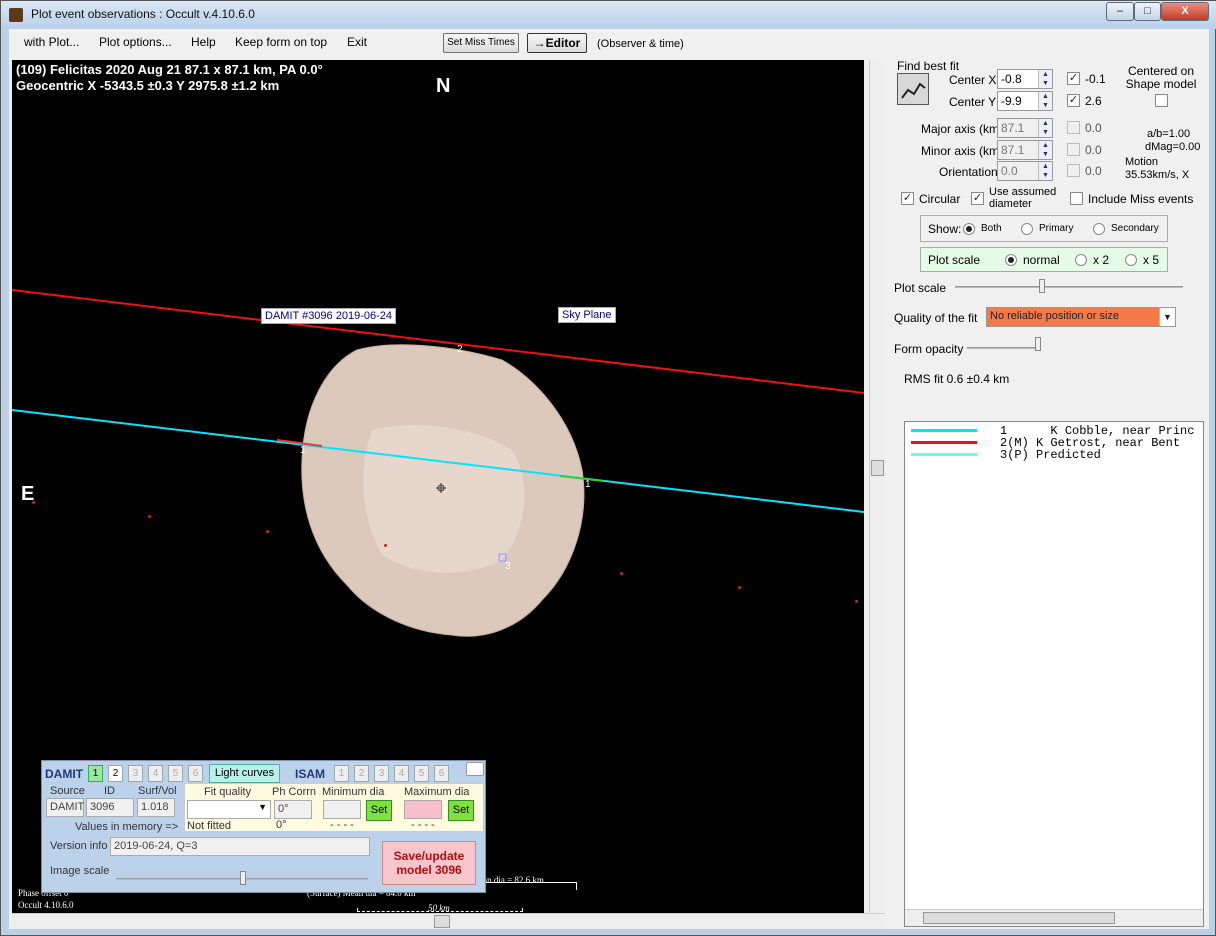 Image resolution: width=1216 pixels, height=936 pixels. I want to click on show-primary-label: Primary, so click(1056, 228).